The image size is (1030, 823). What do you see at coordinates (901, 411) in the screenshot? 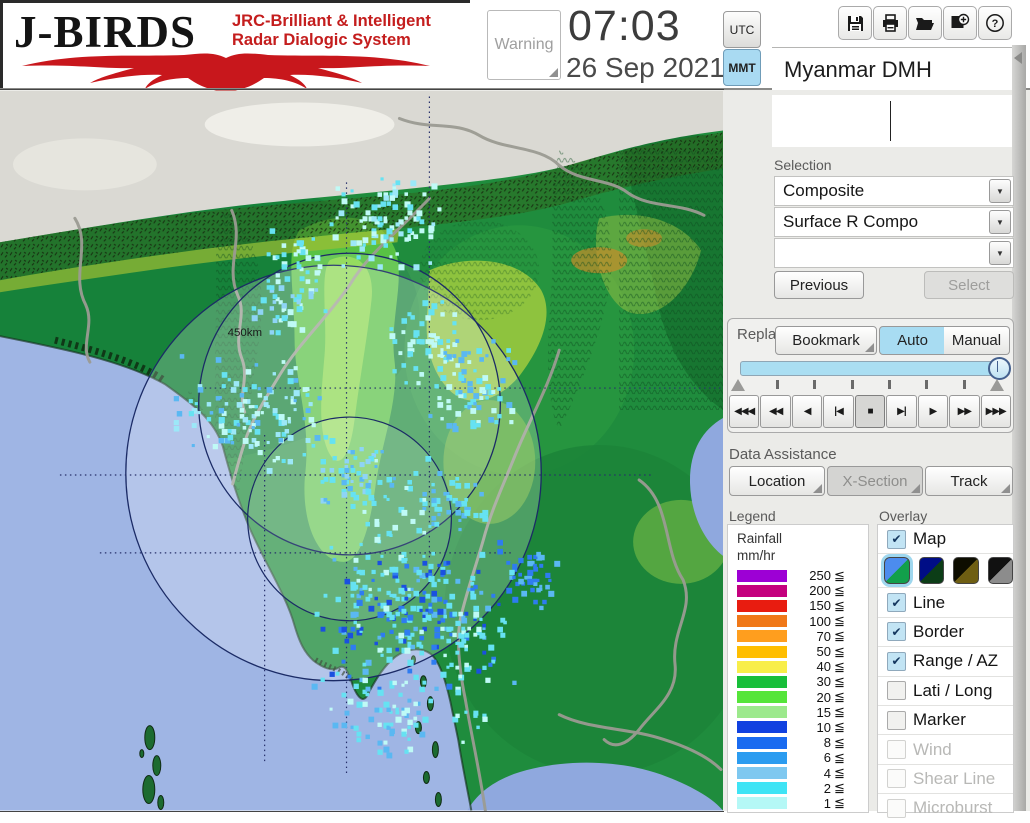
I see `step-forward-button: ▶|` at bounding box center [901, 411].